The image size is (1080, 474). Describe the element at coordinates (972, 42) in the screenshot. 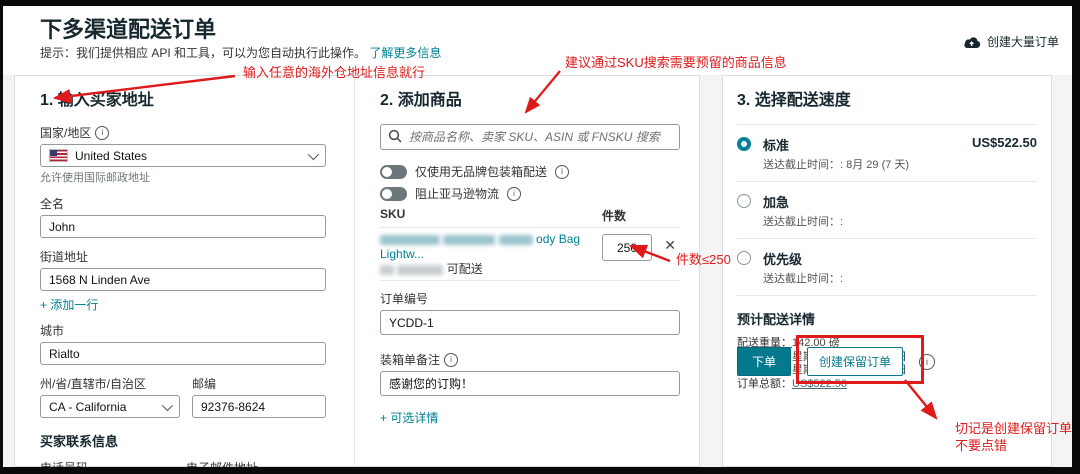

I see `cloud-upload-icon` at that location.